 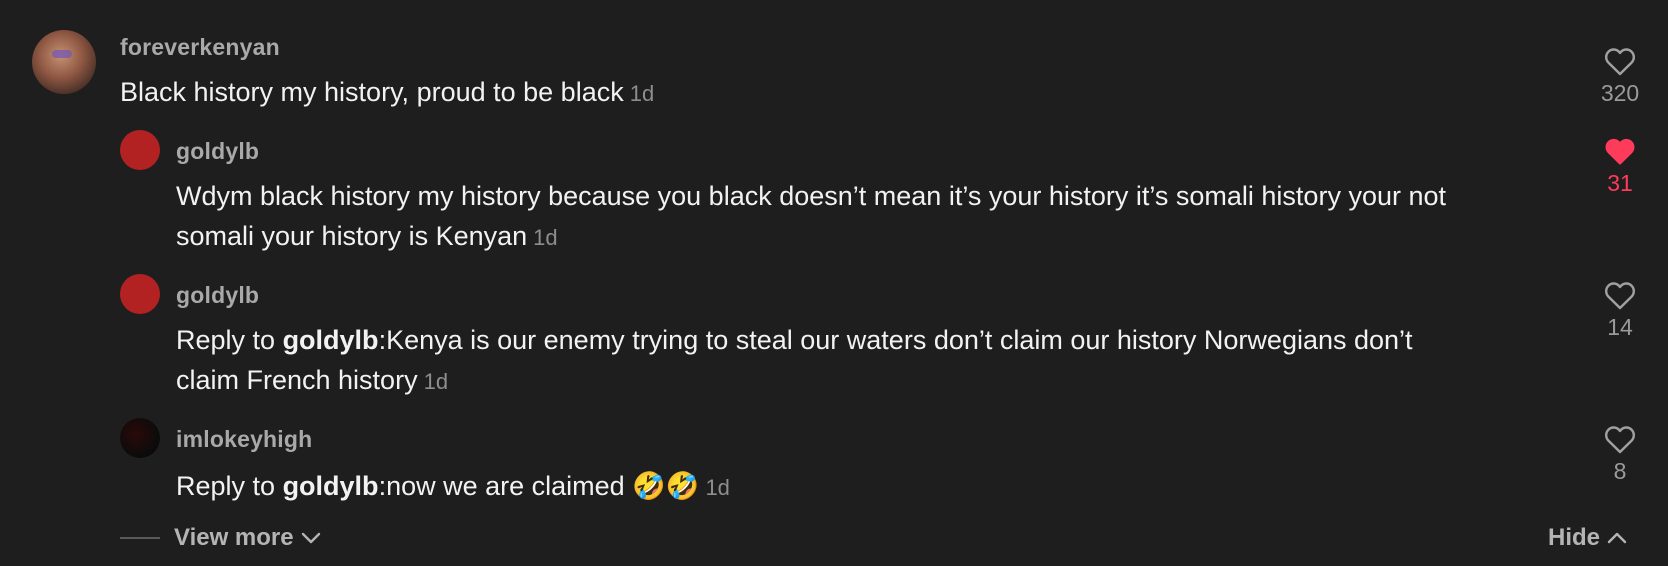 I want to click on like-button: 14, so click(x=1620, y=310).